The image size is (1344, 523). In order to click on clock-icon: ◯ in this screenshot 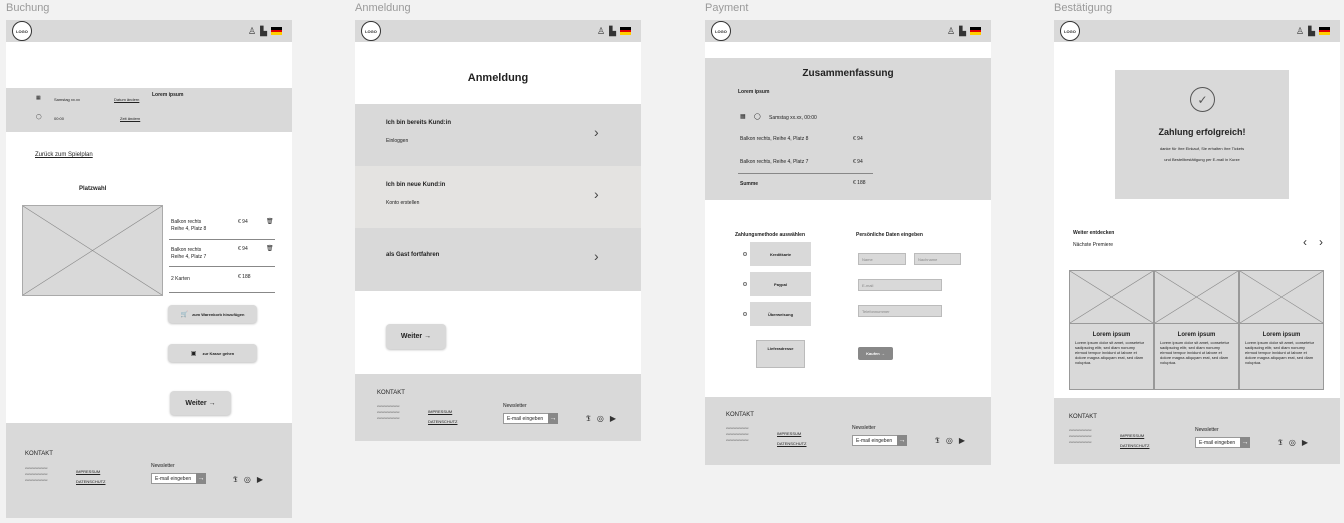, I will do `click(757, 117)`.